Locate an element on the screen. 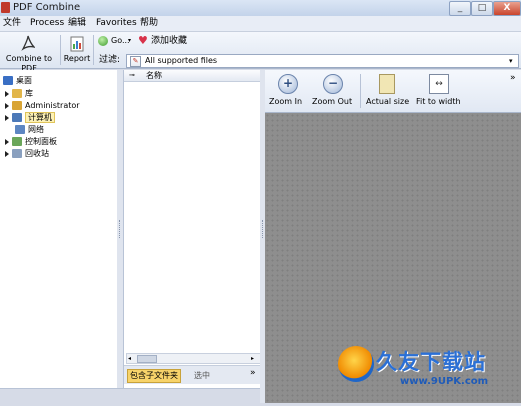 The image size is (521, 406). user-folder-icon is located at coordinates (17, 105).